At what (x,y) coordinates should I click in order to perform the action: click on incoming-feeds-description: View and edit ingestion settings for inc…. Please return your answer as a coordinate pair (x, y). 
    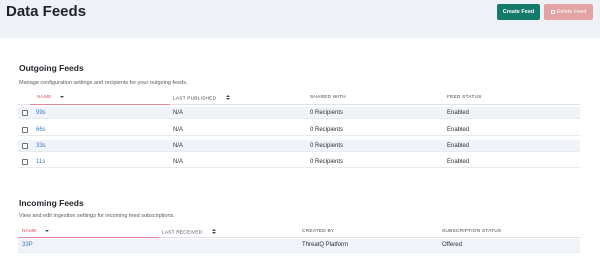
    Looking at the image, I should click on (97, 216).